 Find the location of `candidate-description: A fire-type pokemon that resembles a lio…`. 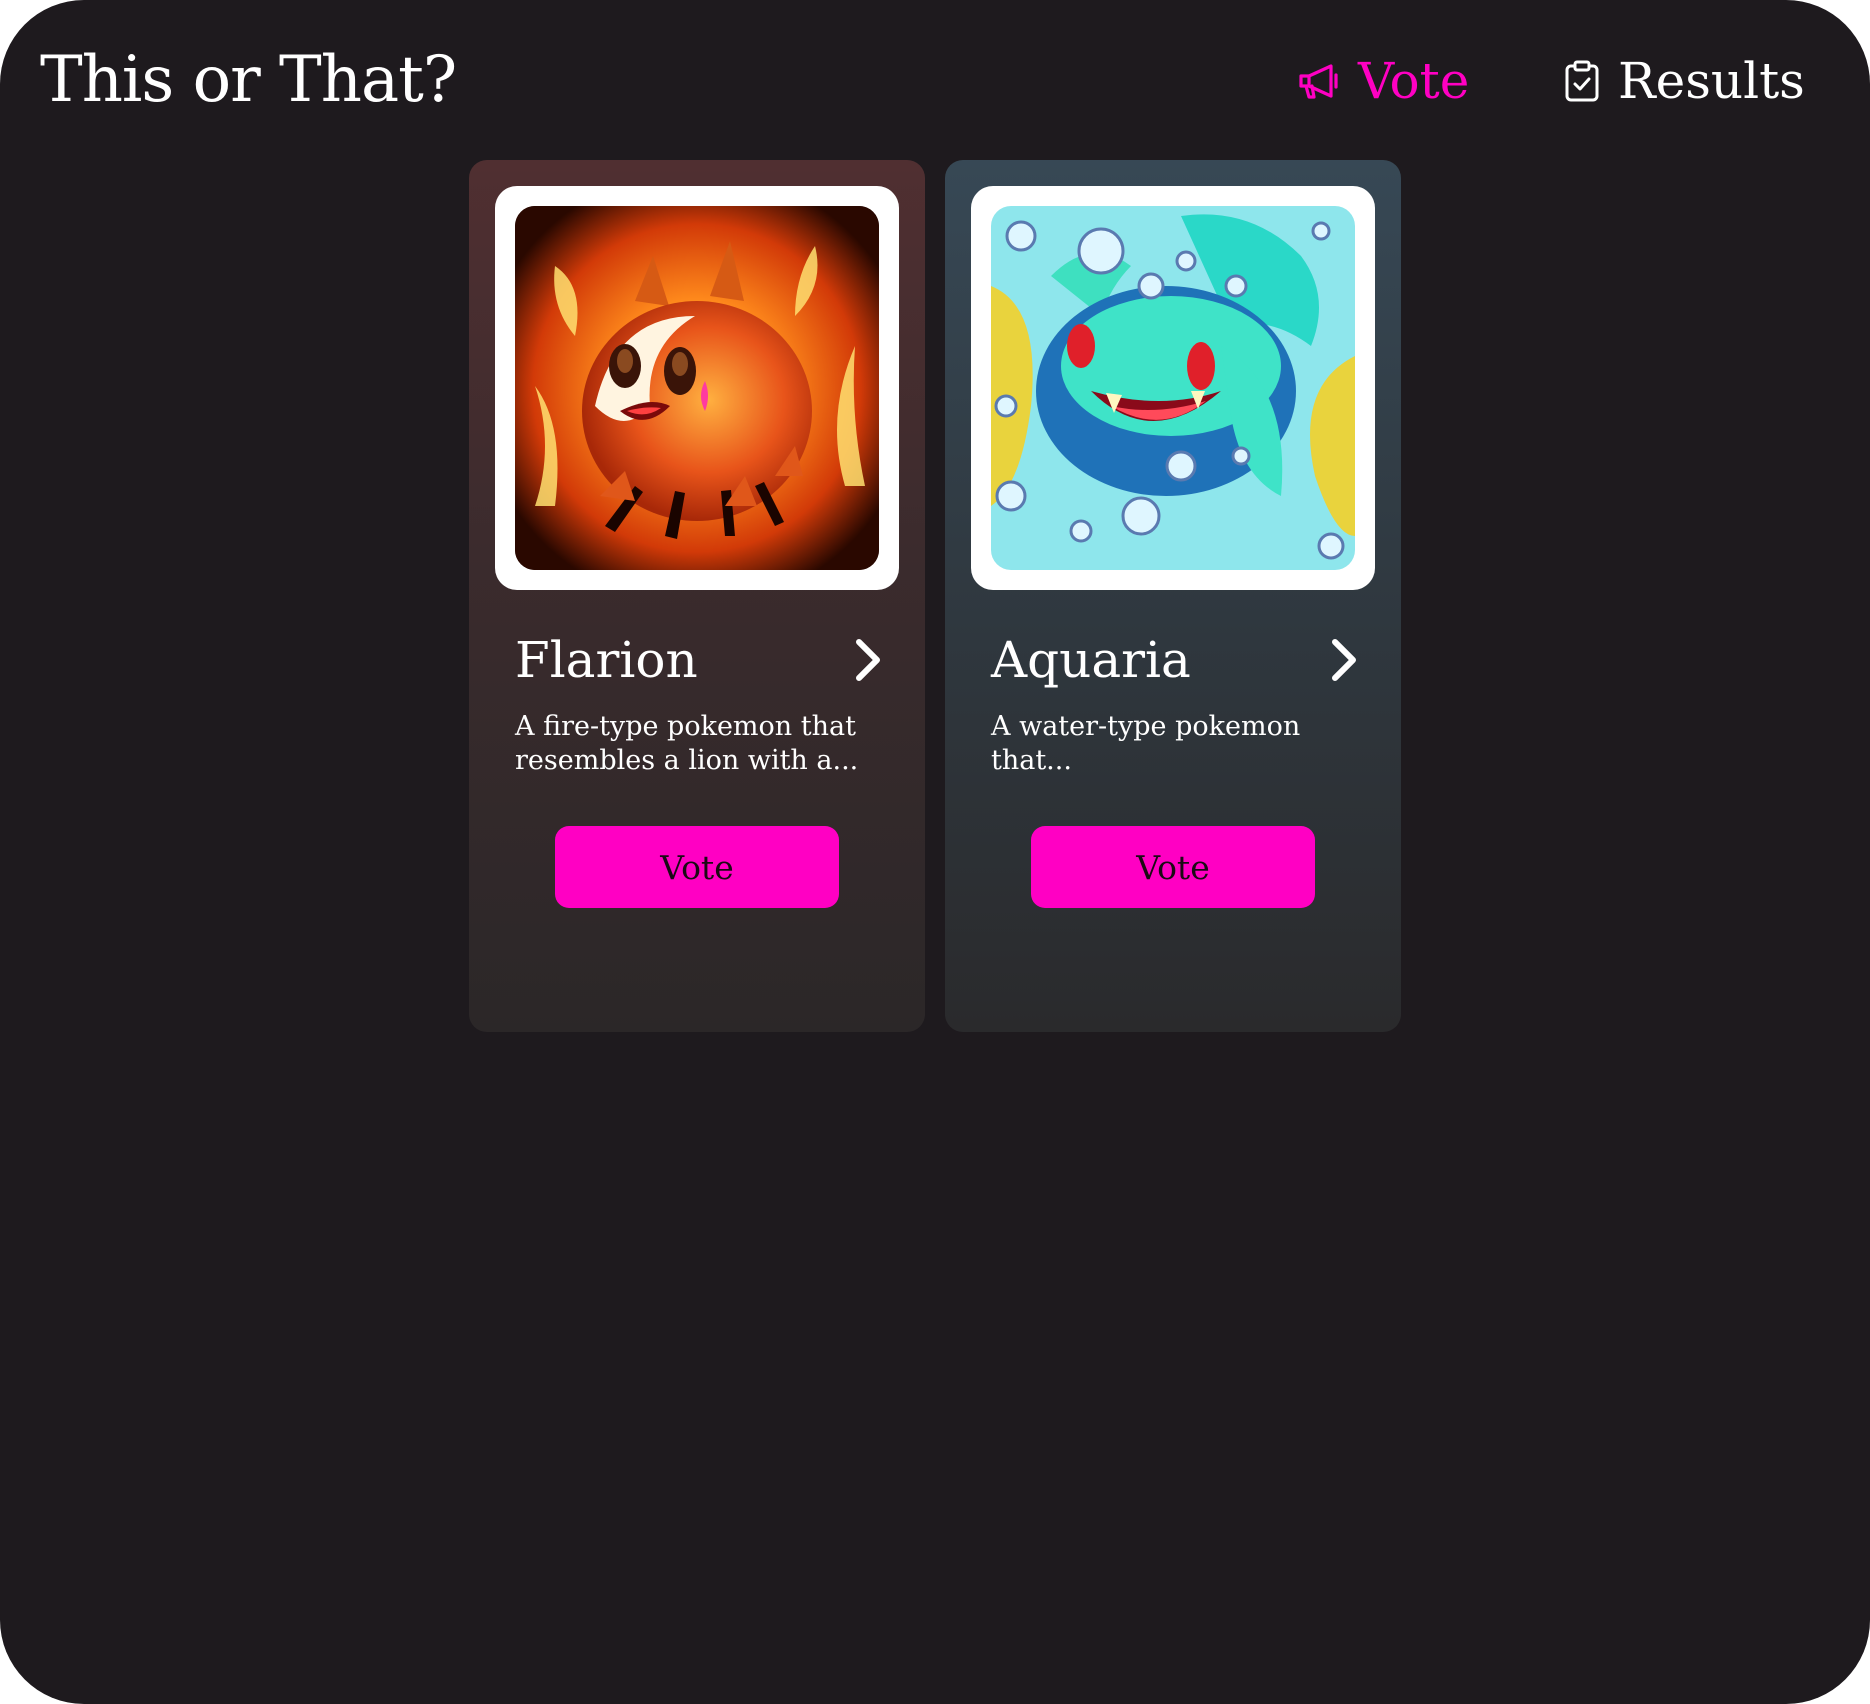

candidate-description: A fire-type pokemon that resembles a lio… is located at coordinates (687, 743).